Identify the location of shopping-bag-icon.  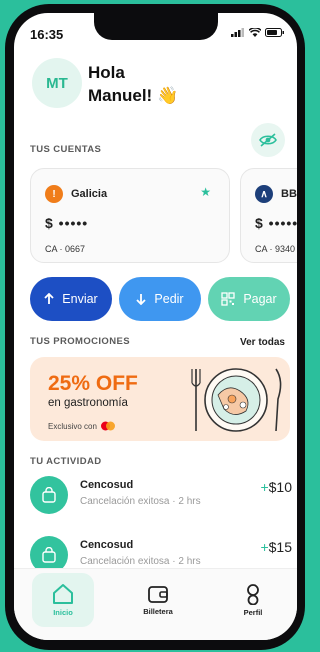
(49, 495).